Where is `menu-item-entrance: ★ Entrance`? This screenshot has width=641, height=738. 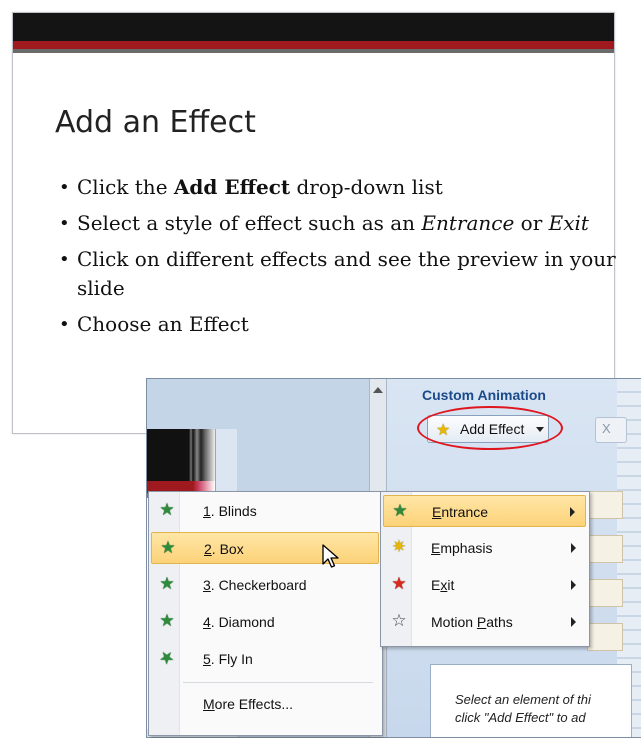 menu-item-entrance: ★ Entrance is located at coordinates (484, 511).